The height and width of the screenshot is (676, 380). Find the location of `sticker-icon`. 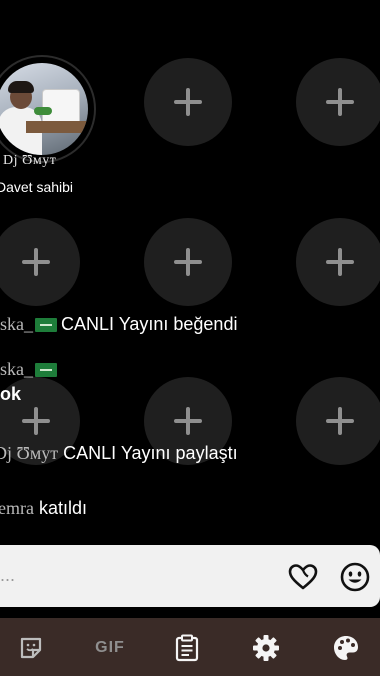

sticker-icon is located at coordinates (31, 648).